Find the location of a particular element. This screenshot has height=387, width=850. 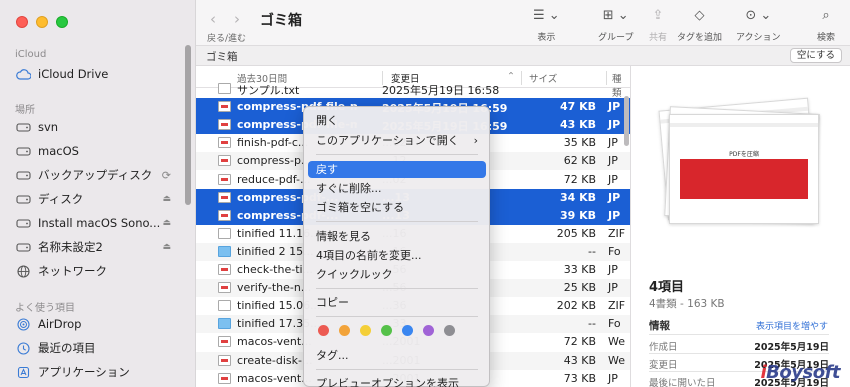

folder-icon is located at coordinates (224, 324).